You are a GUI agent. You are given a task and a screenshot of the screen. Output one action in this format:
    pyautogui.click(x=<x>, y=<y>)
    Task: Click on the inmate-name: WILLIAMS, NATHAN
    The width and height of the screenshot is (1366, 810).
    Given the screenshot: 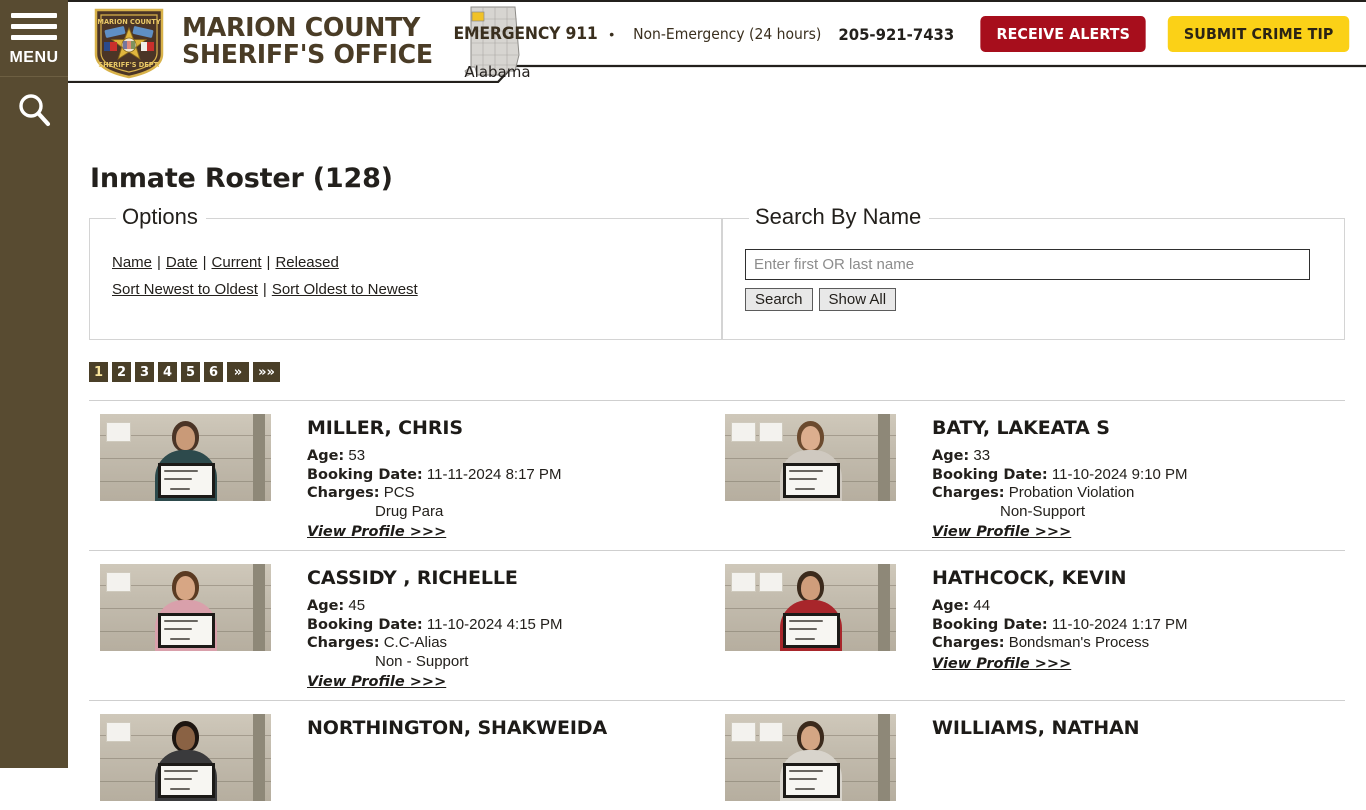 What is the action you would take?
    pyautogui.click(x=1036, y=728)
    